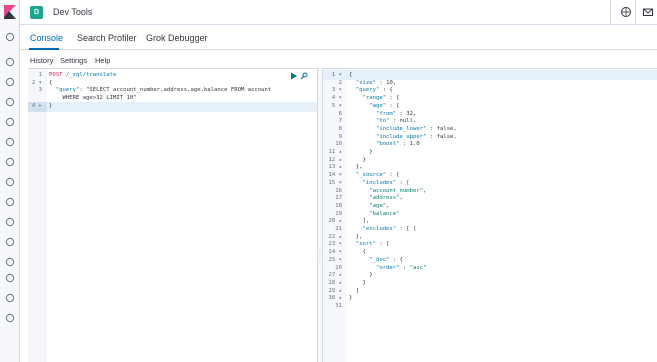 The height and width of the screenshot is (362, 657). Describe the element at coordinates (10, 222) in the screenshot. I see `apm-icon` at that location.